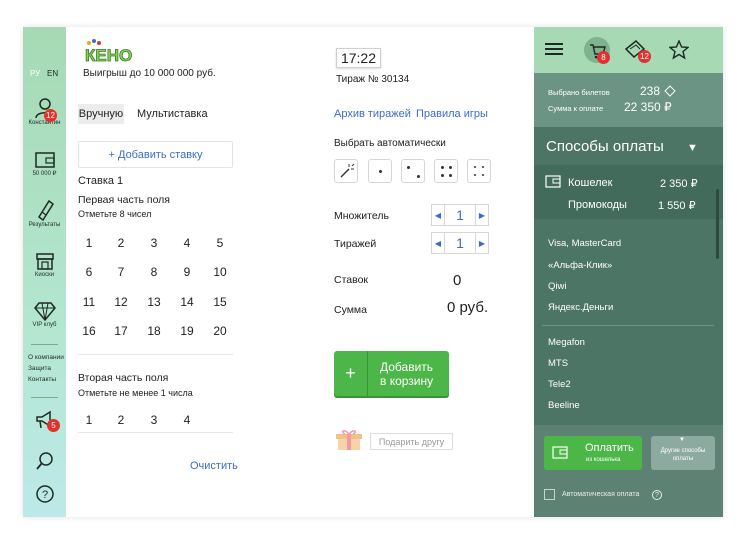 The image size is (750, 540). What do you see at coordinates (683, 453) in the screenshot?
I see `other-methods-button: ▼ Другие способы оплаты` at bounding box center [683, 453].